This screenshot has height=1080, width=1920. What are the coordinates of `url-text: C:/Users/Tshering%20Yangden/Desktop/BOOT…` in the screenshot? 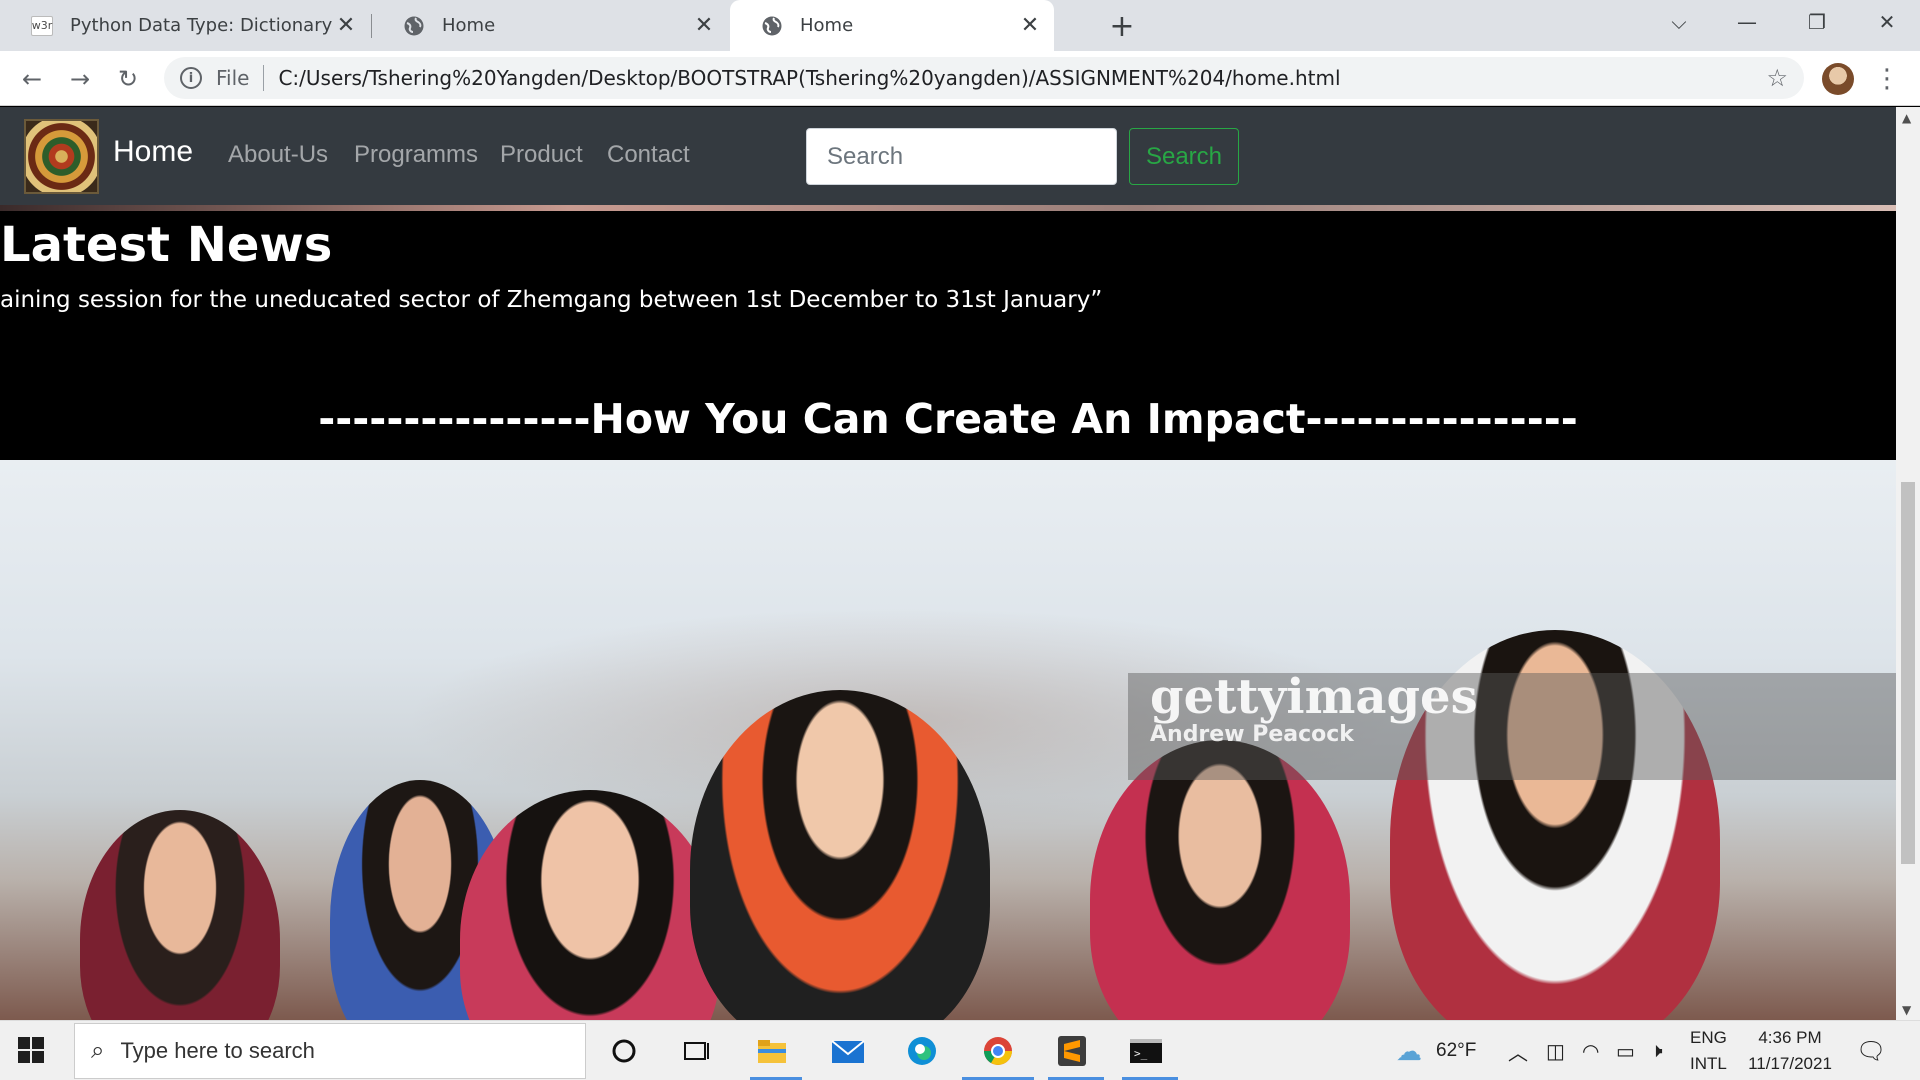 It's located at (809, 78).